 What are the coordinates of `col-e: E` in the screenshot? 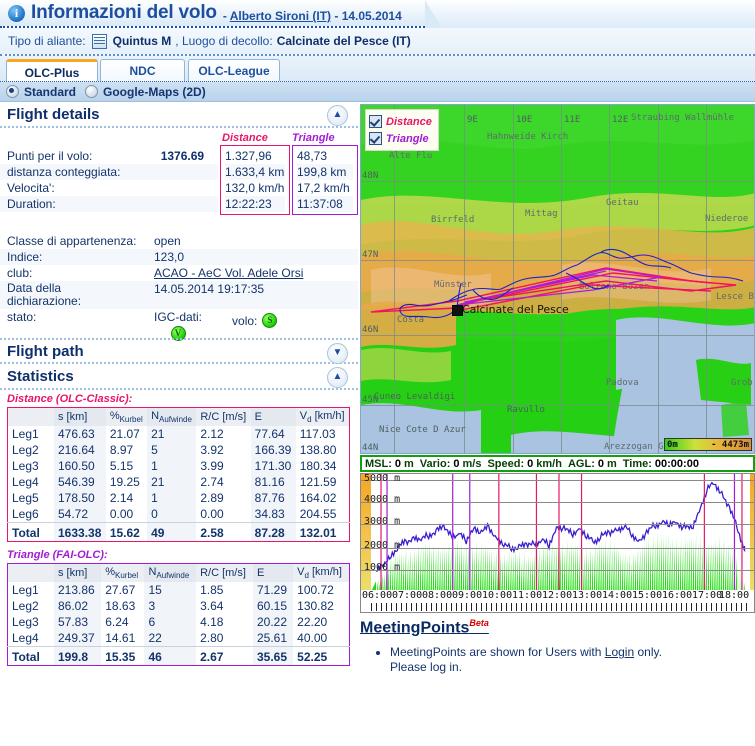 It's located at (273, 417).